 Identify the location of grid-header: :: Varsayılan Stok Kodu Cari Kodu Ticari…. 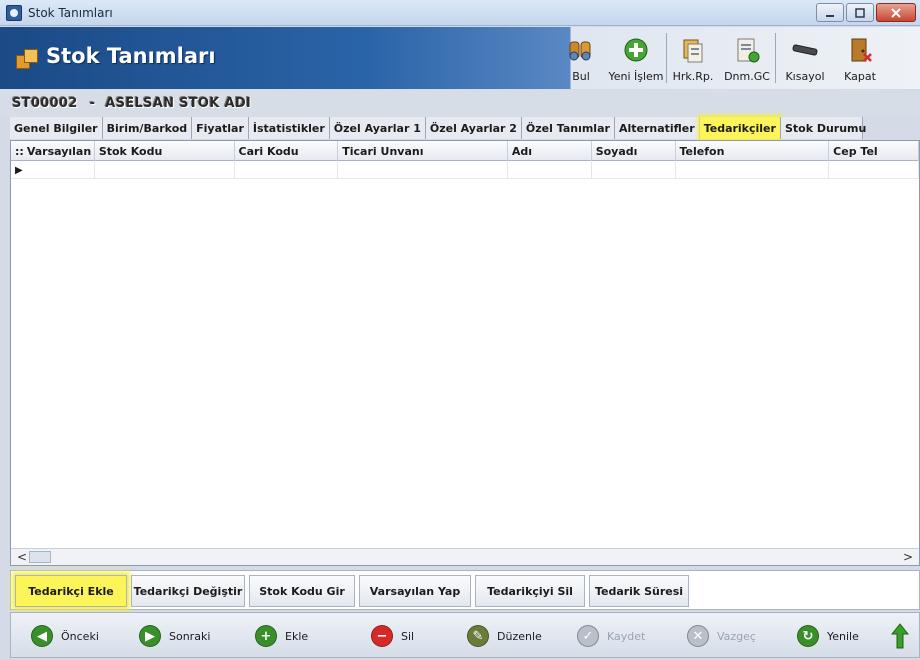
(465, 151).